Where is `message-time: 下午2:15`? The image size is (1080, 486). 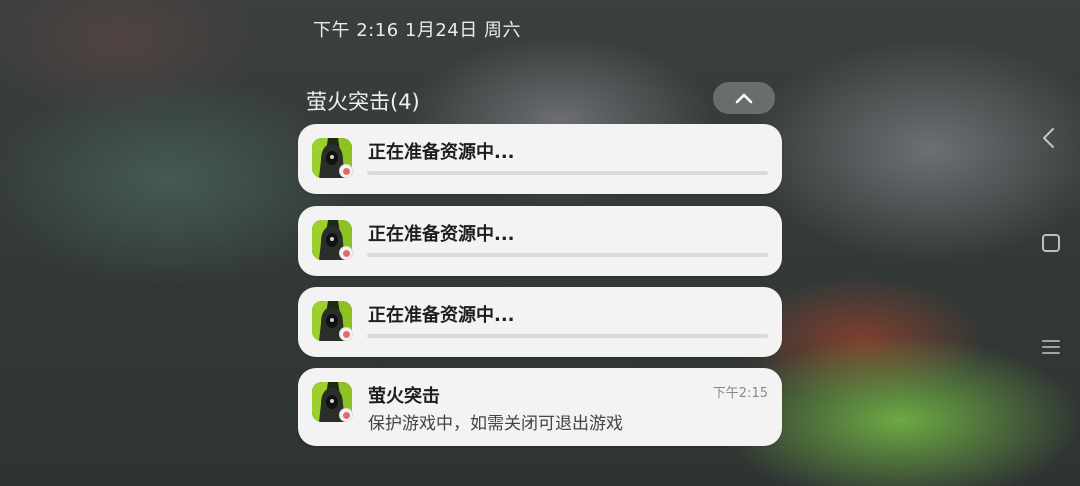 message-time: 下午2:15 is located at coordinates (740, 393).